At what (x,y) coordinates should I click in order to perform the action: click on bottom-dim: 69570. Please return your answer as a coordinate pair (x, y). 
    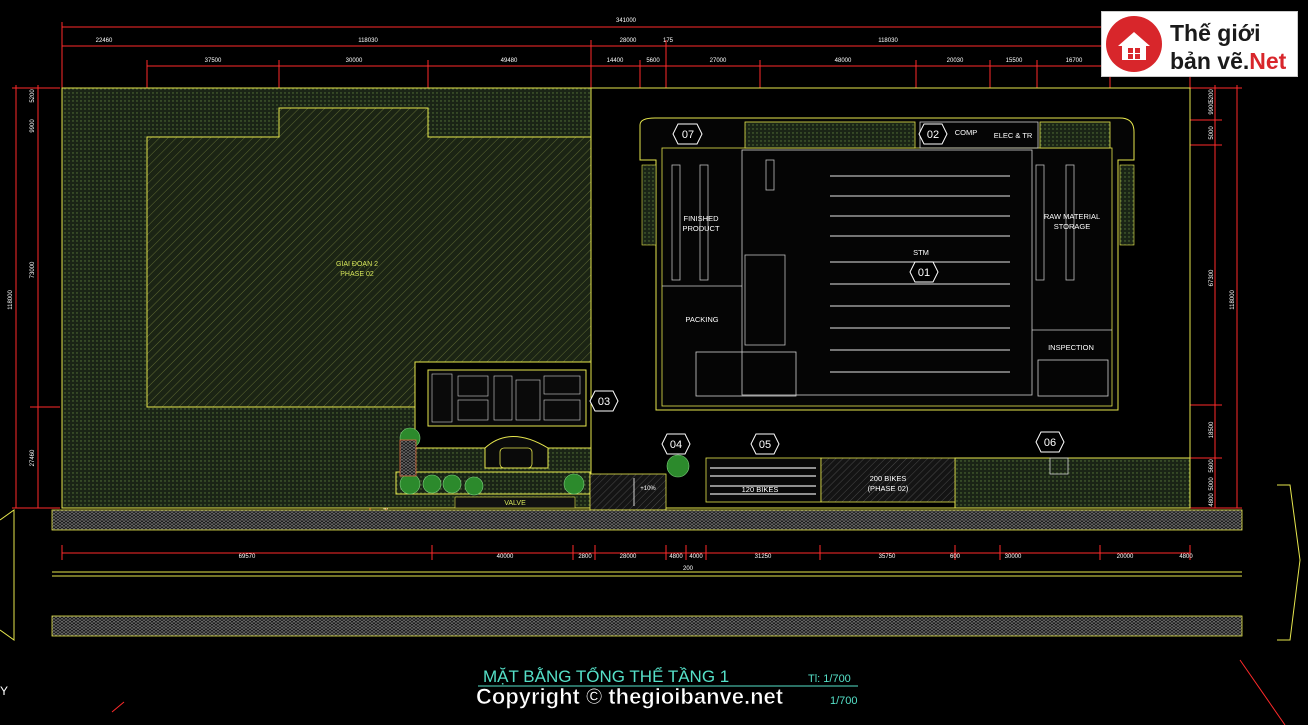
    Looking at the image, I should click on (247, 557).